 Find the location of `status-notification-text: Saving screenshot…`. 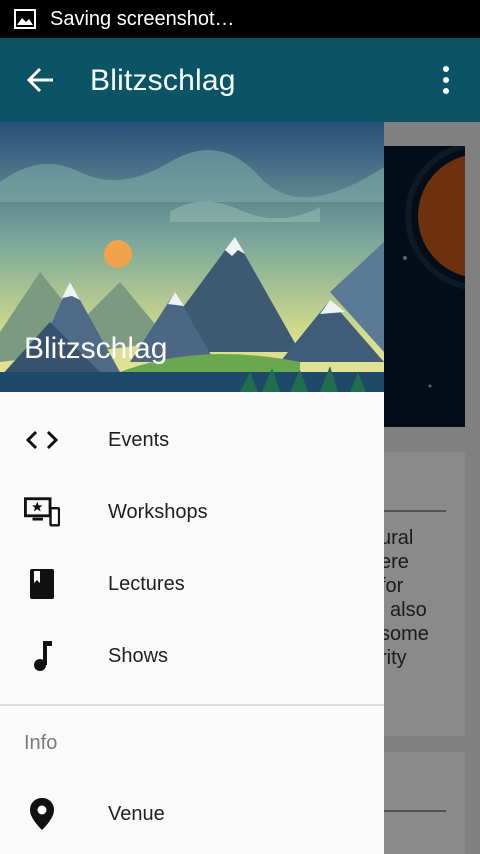

status-notification-text: Saving screenshot… is located at coordinates (142, 18).